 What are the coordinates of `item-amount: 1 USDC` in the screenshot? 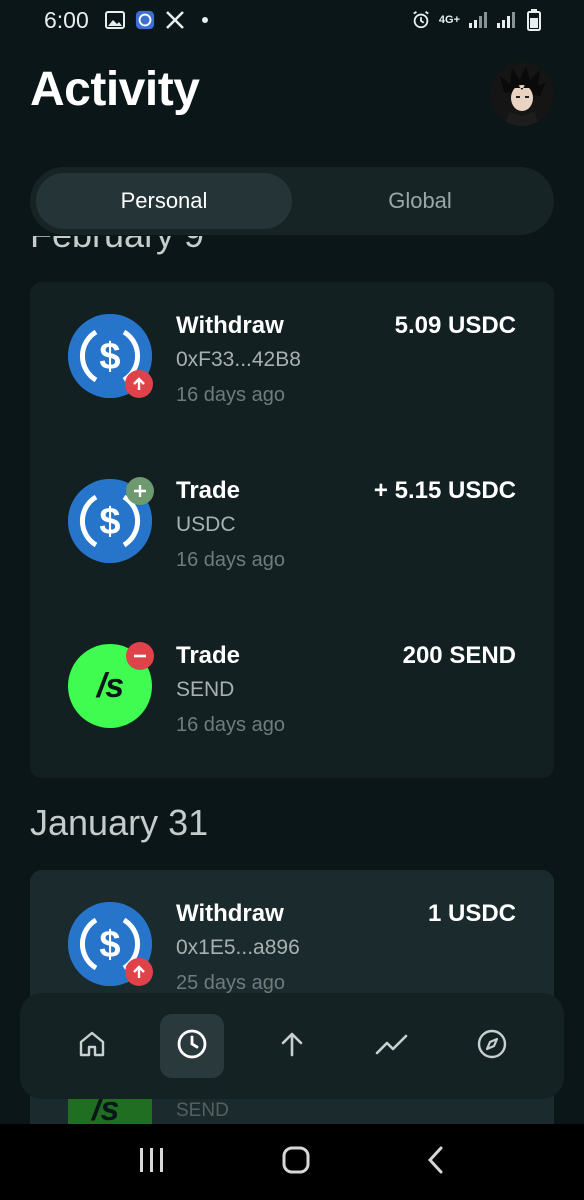 It's located at (471, 913).